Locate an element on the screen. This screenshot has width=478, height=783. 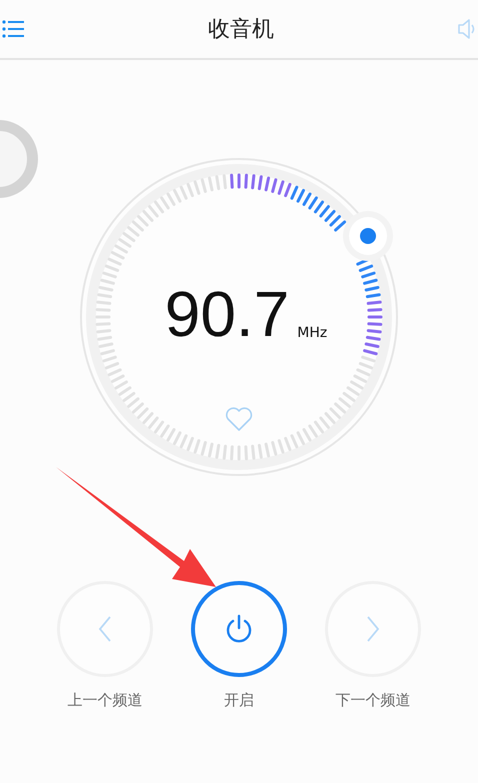
control-label: 上一个频道 is located at coordinates (105, 700).